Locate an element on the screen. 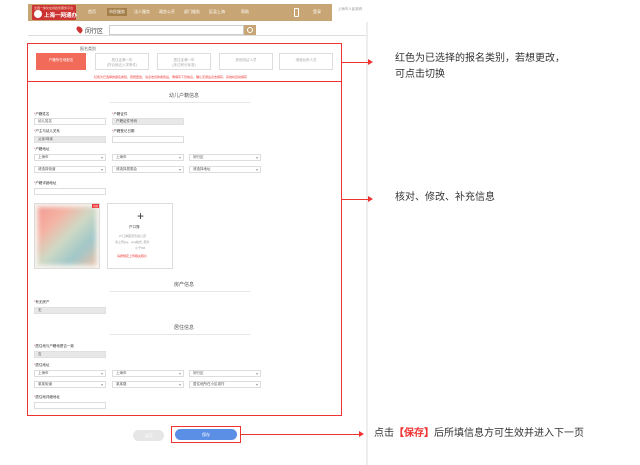  section-title-child: 幼儿户籍信息 is located at coordinates (184, 96).